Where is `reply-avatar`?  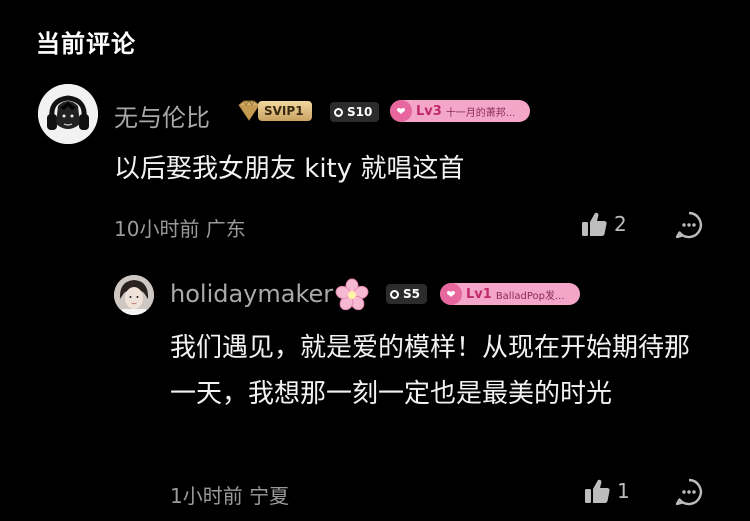 reply-avatar is located at coordinates (134, 295).